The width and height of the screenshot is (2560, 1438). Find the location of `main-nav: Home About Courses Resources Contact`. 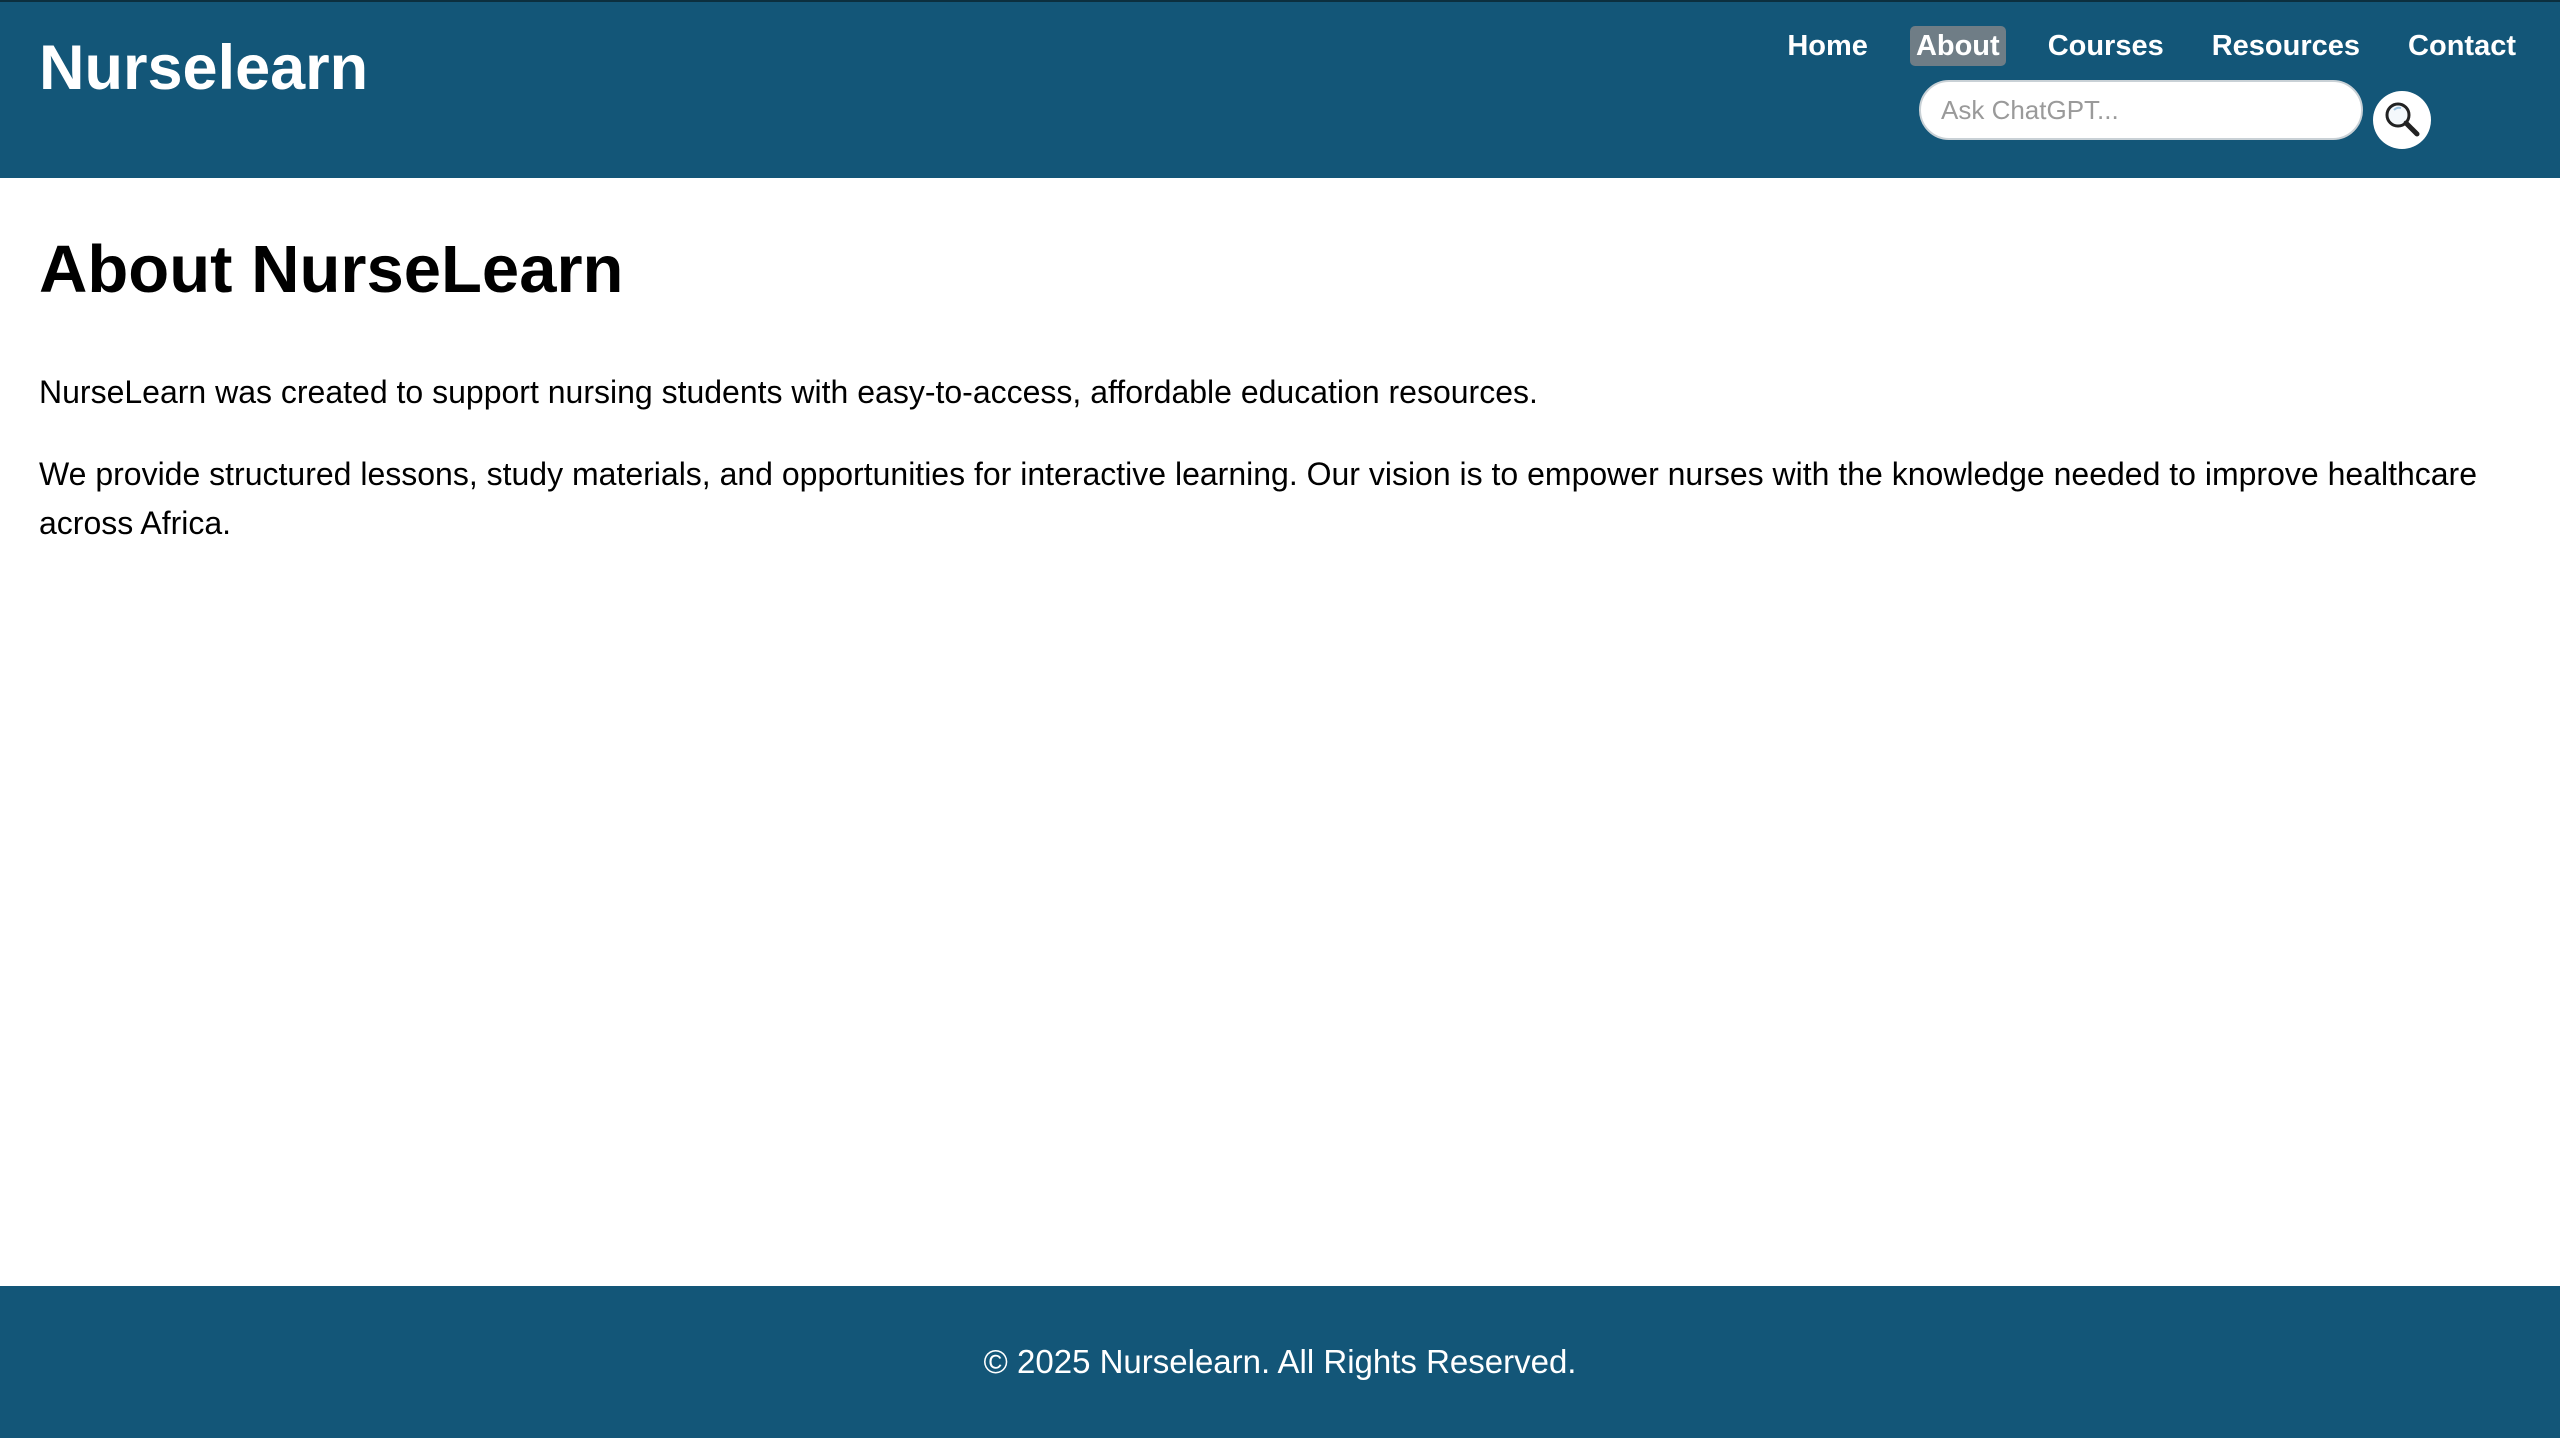

main-nav: Home About Courses Resources Contact is located at coordinates (2141, 46).